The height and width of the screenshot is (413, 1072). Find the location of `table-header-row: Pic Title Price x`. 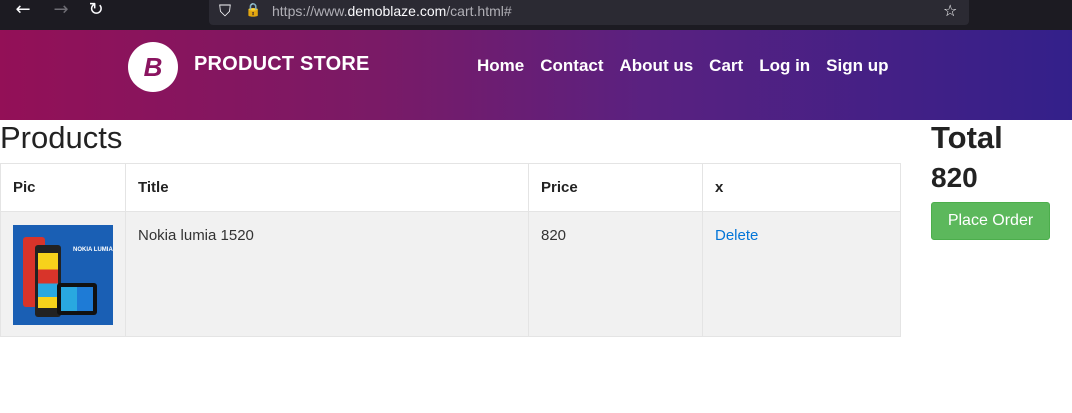

table-header-row: Pic Title Price x is located at coordinates (450, 187).